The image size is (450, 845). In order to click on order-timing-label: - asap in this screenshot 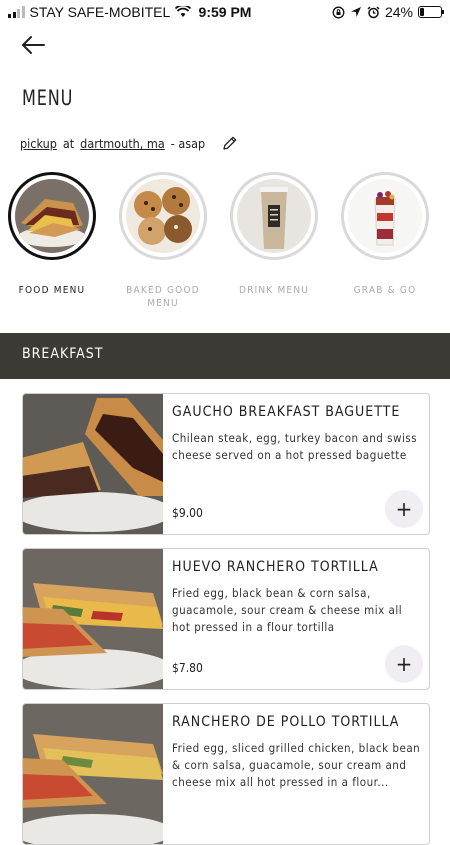, I will do `click(188, 143)`.